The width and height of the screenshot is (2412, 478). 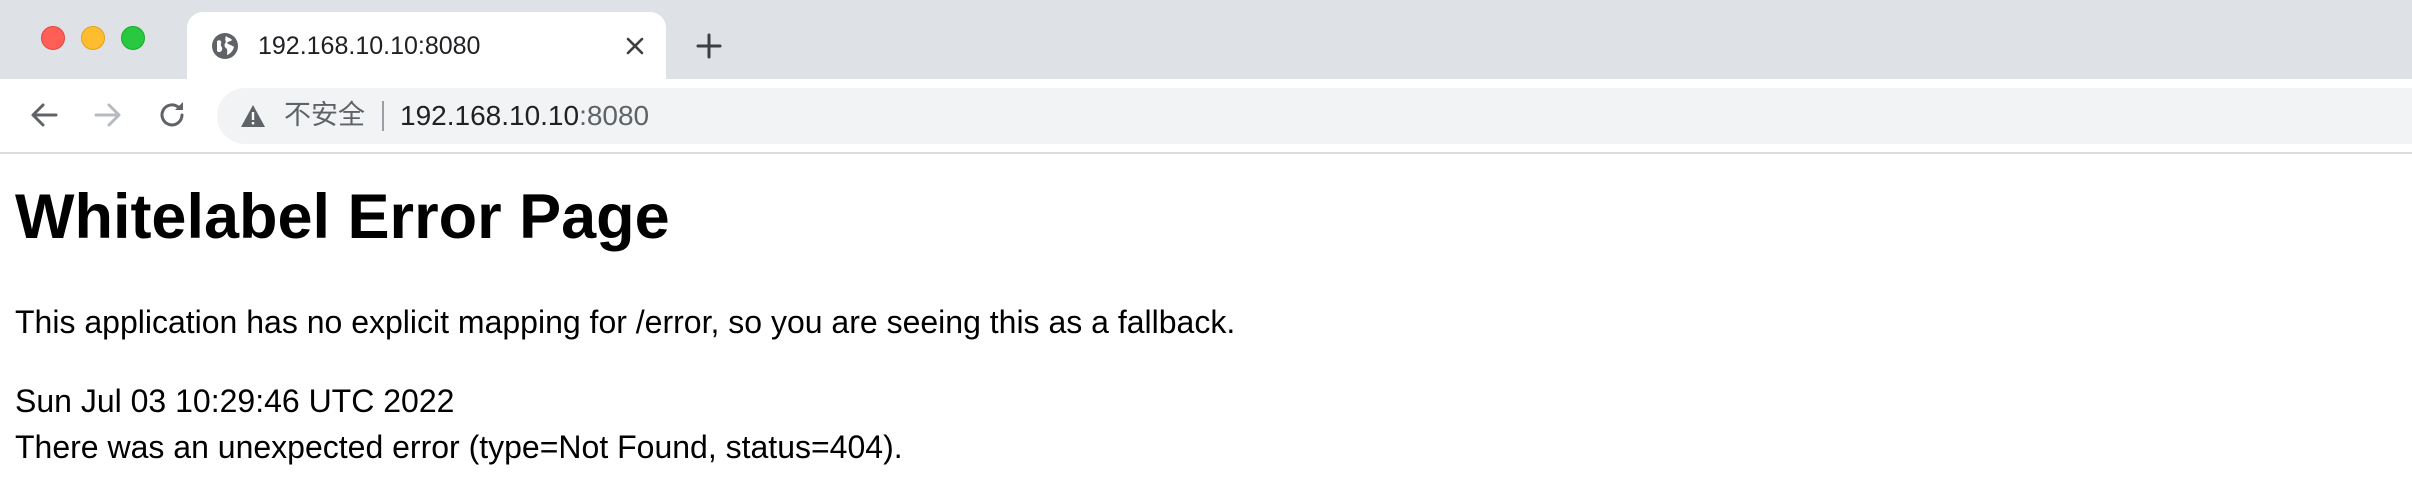 What do you see at coordinates (369, 46) in the screenshot?
I see `tab-title: 192.168.10.10:8080` at bounding box center [369, 46].